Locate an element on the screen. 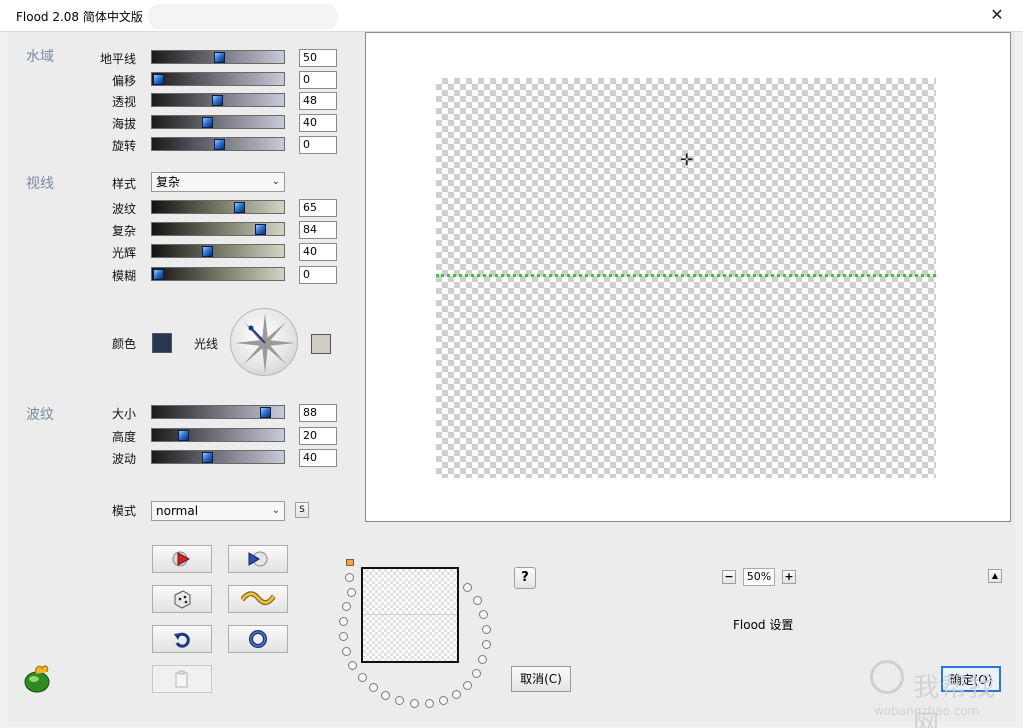 The width and height of the screenshot is (1023, 728). animation-thumbnail is located at coordinates (410, 615).